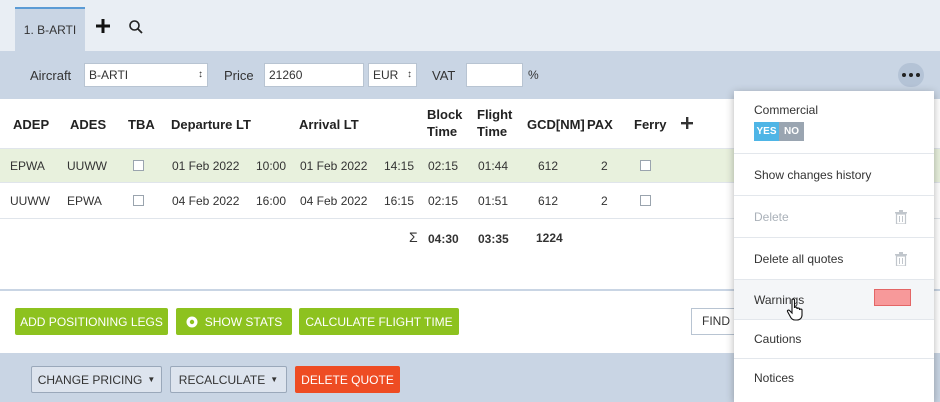  Describe the element at coordinates (206, 201) in the screenshot. I see `cell-departure-date: 04 Feb 2022` at that location.